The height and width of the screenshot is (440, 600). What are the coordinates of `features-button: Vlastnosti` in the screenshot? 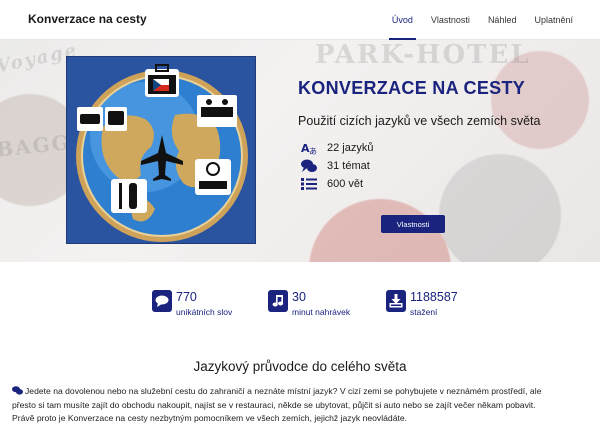 It's located at (413, 224).